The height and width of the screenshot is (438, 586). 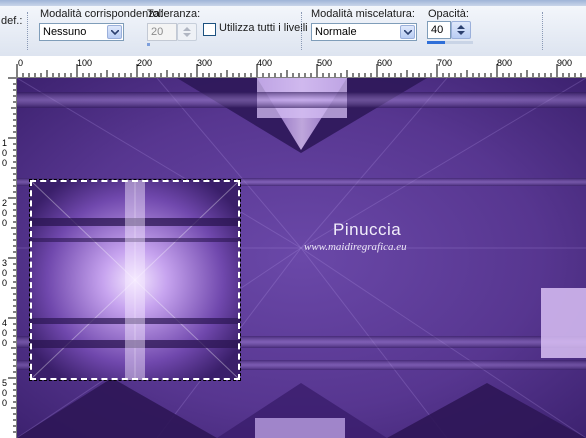 I want to click on opacity-input: 40, so click(x=439, y=30).